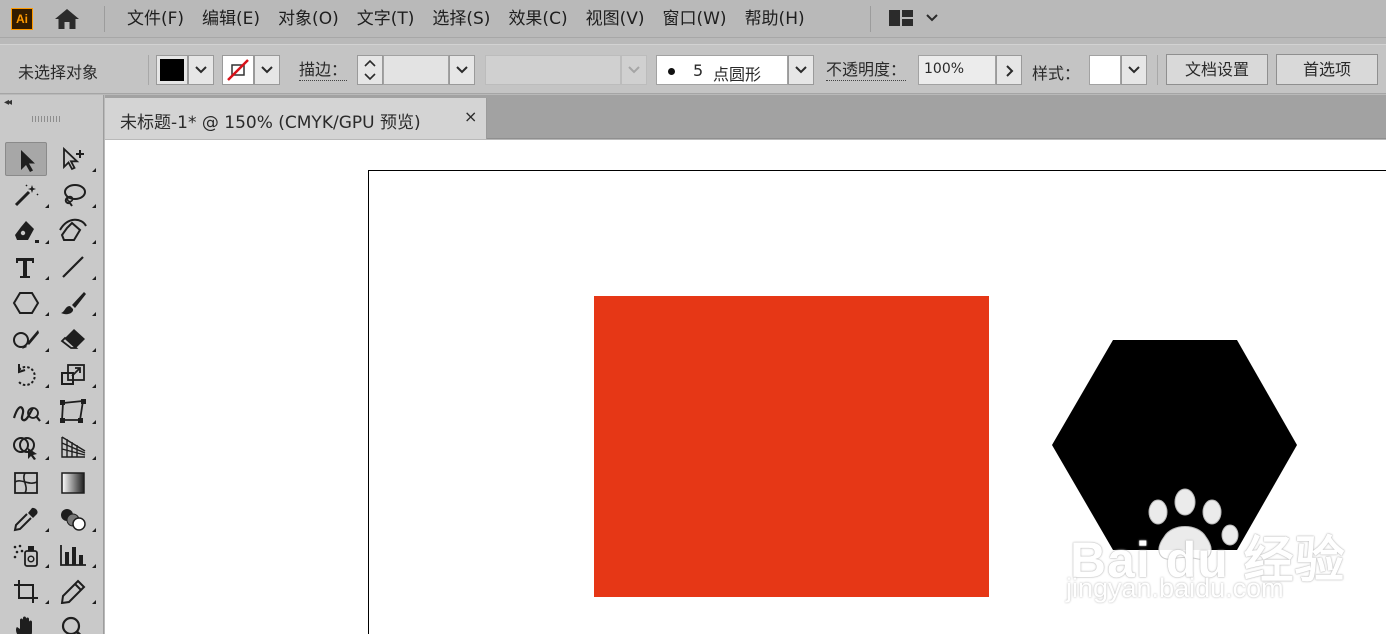  Describe the element at coordinates (1327, 69) in the screenshot. I see `preferences-button: 首选项` at that location.